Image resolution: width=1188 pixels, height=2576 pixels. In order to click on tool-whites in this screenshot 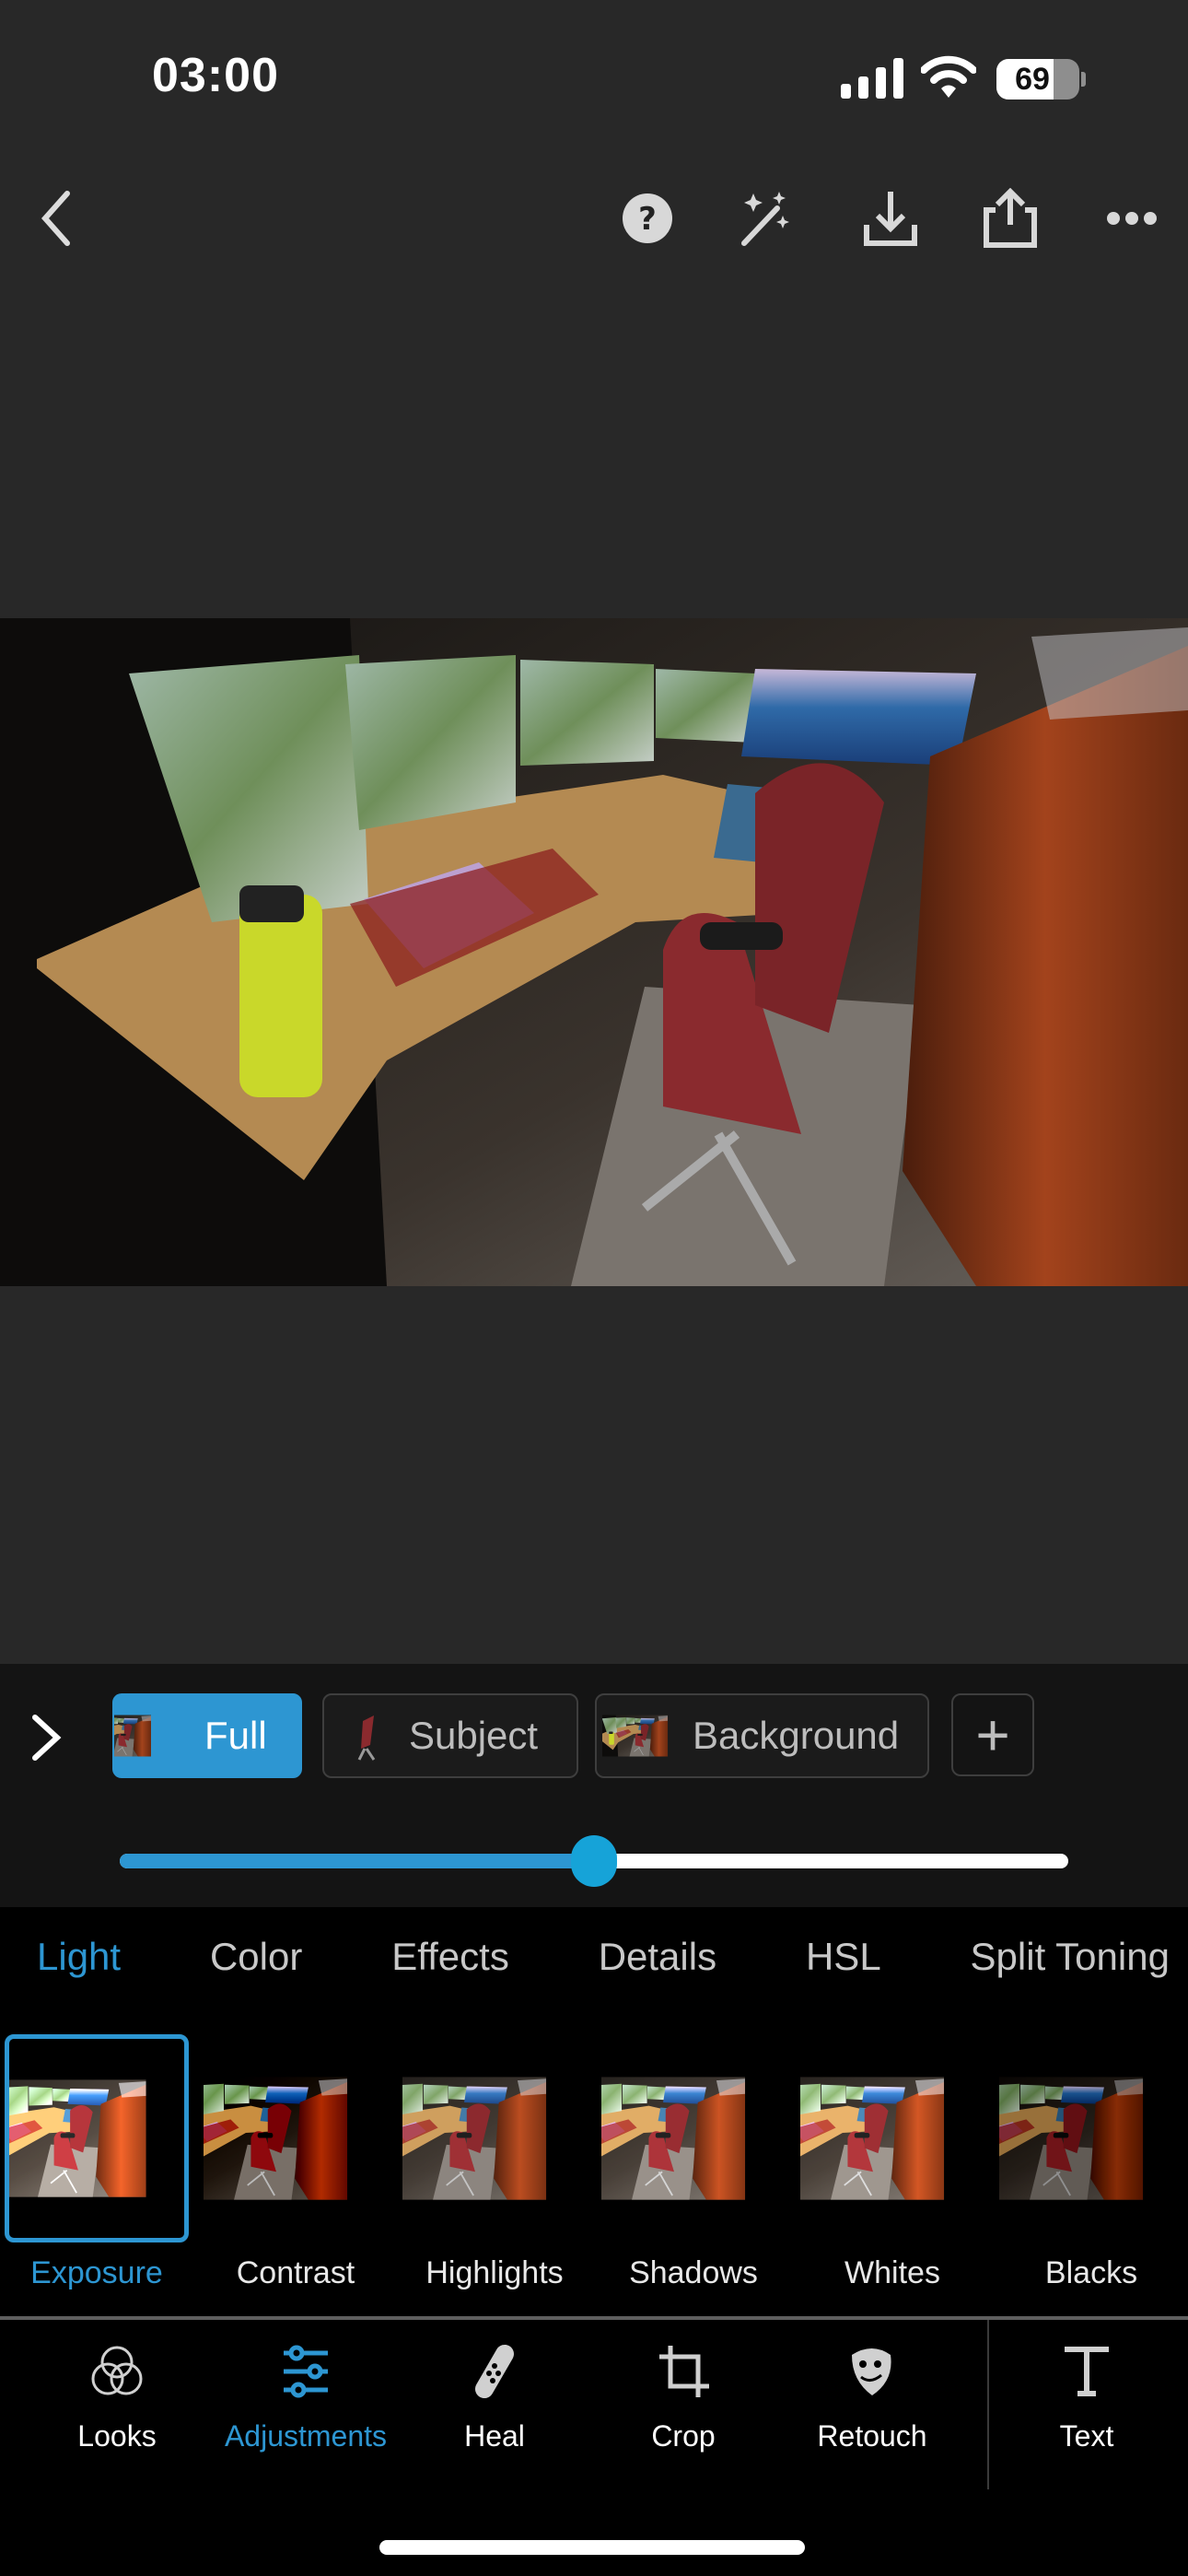, I will do `click(892, 2138)`.